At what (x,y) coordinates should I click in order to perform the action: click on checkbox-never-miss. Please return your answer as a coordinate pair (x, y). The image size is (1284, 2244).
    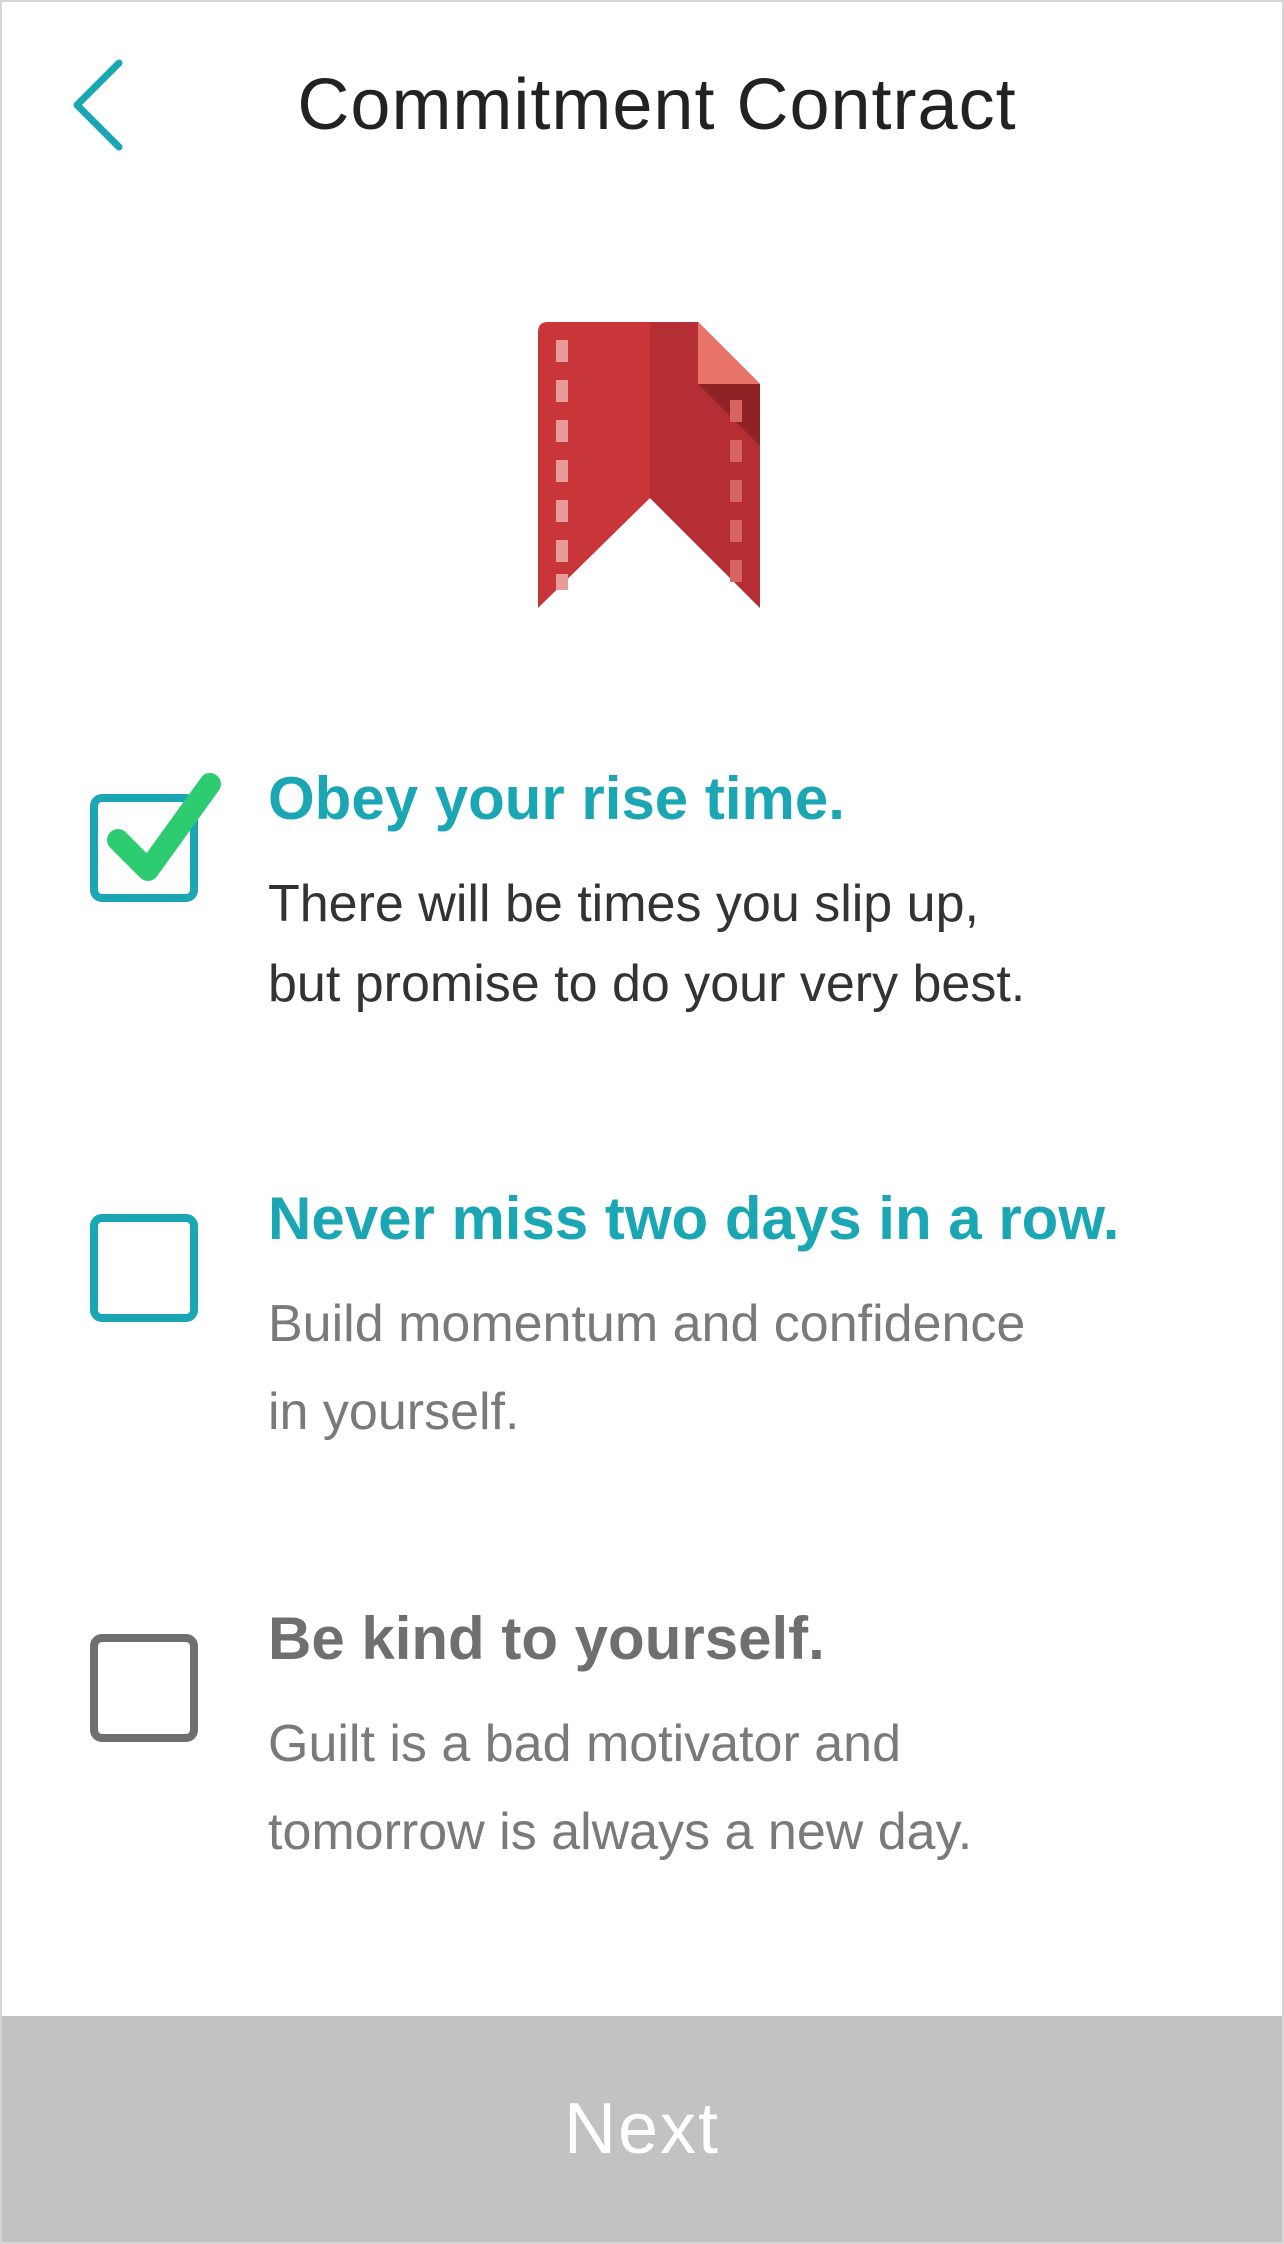
    Looking at the image, I should click on (144, 1268).